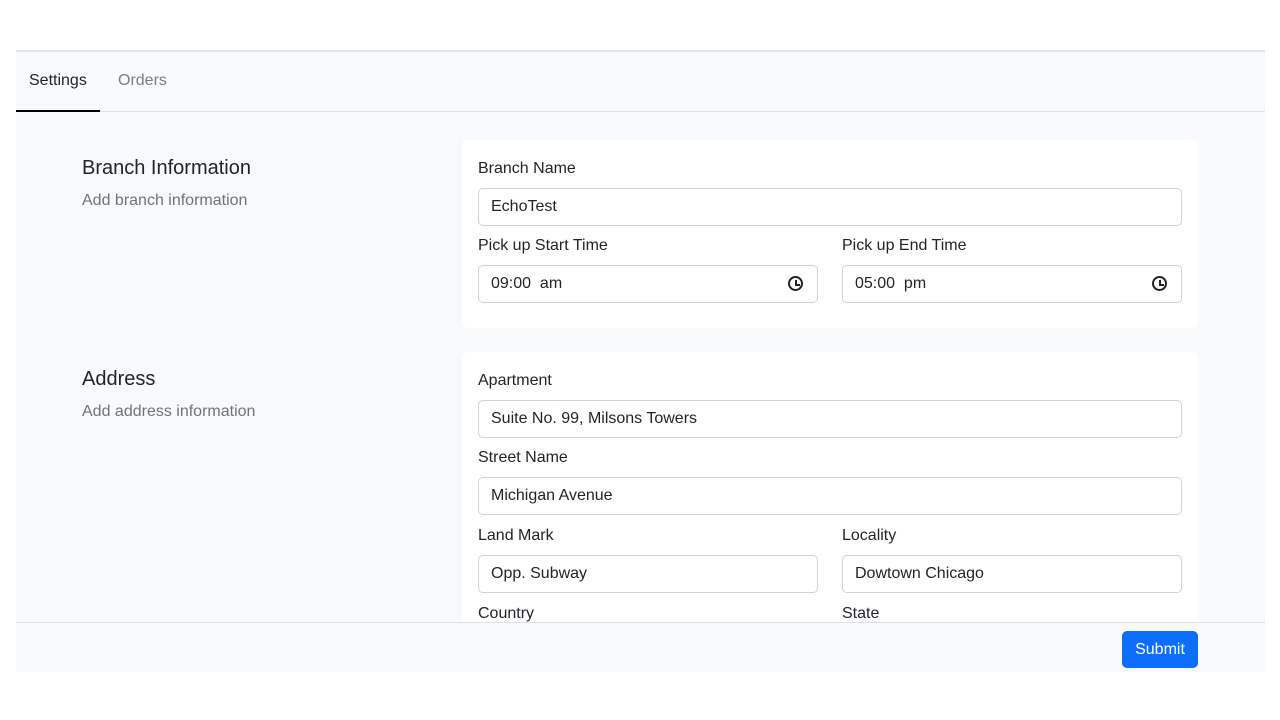 The width and height of the screenshot is (1280, 720). I want to click on start-time-value: 09:00 am, so click(527, 283).